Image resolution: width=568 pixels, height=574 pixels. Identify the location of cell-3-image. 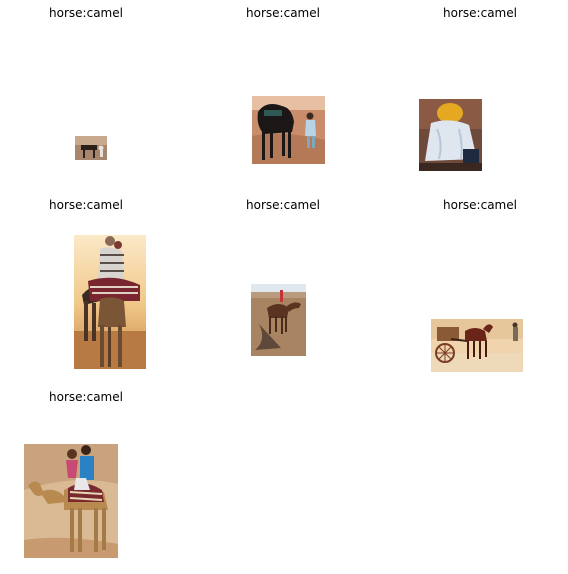
(450, 135).